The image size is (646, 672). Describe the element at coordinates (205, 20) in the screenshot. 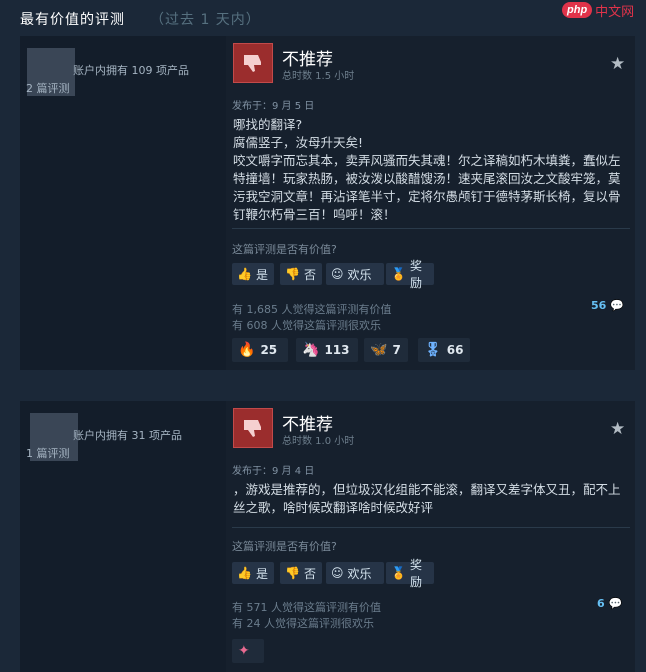

I see `section-timeframe: （过去 1 天内）` at that location.